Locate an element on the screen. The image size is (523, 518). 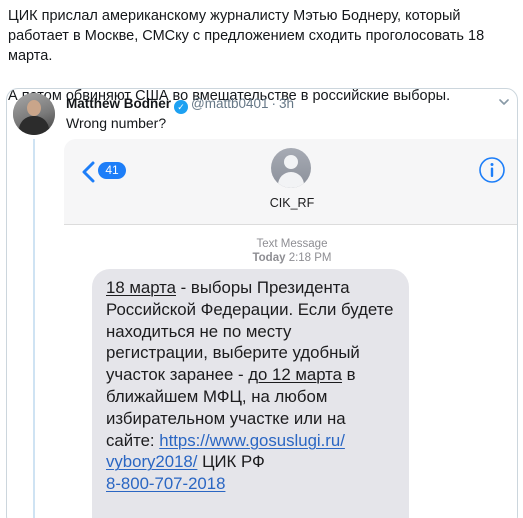
message-type-label: Text Message is located at coordinates (292, 244).